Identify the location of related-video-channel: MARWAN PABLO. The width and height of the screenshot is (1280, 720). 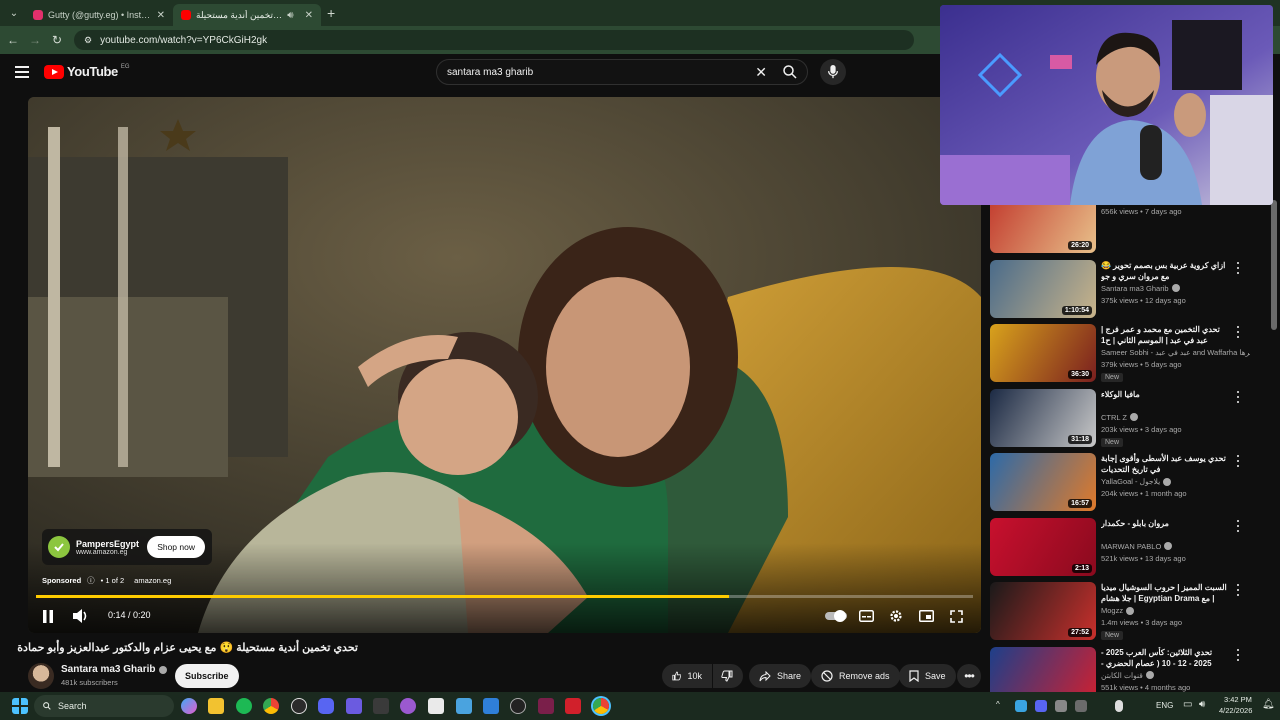
(1137, 546).